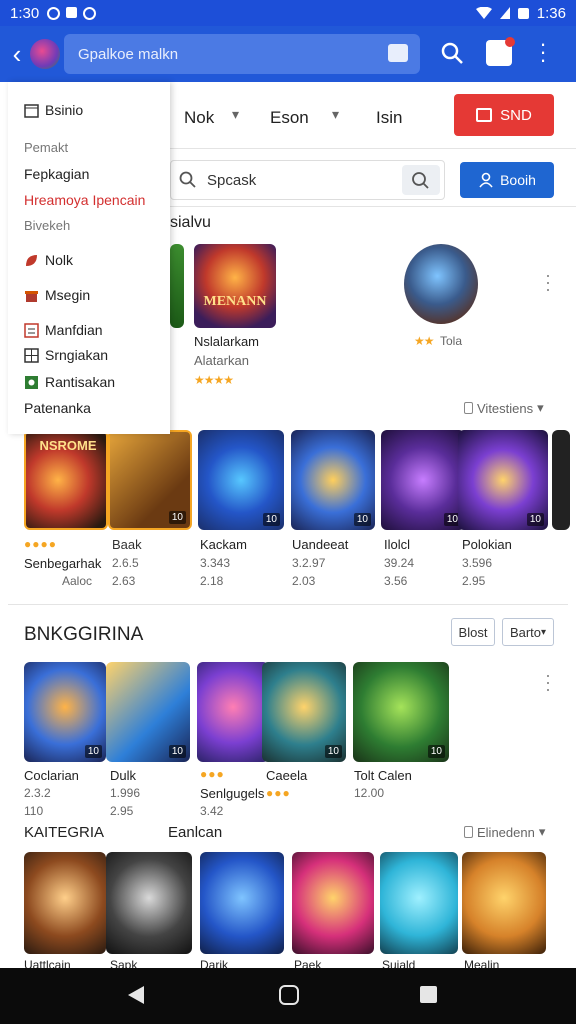 The height and width of the screenshot is (1024, 576). What do you see at coordinates (424, 341) in the screenshot?
I see `rating-stars: ★★` at bounding box center [424, 341].